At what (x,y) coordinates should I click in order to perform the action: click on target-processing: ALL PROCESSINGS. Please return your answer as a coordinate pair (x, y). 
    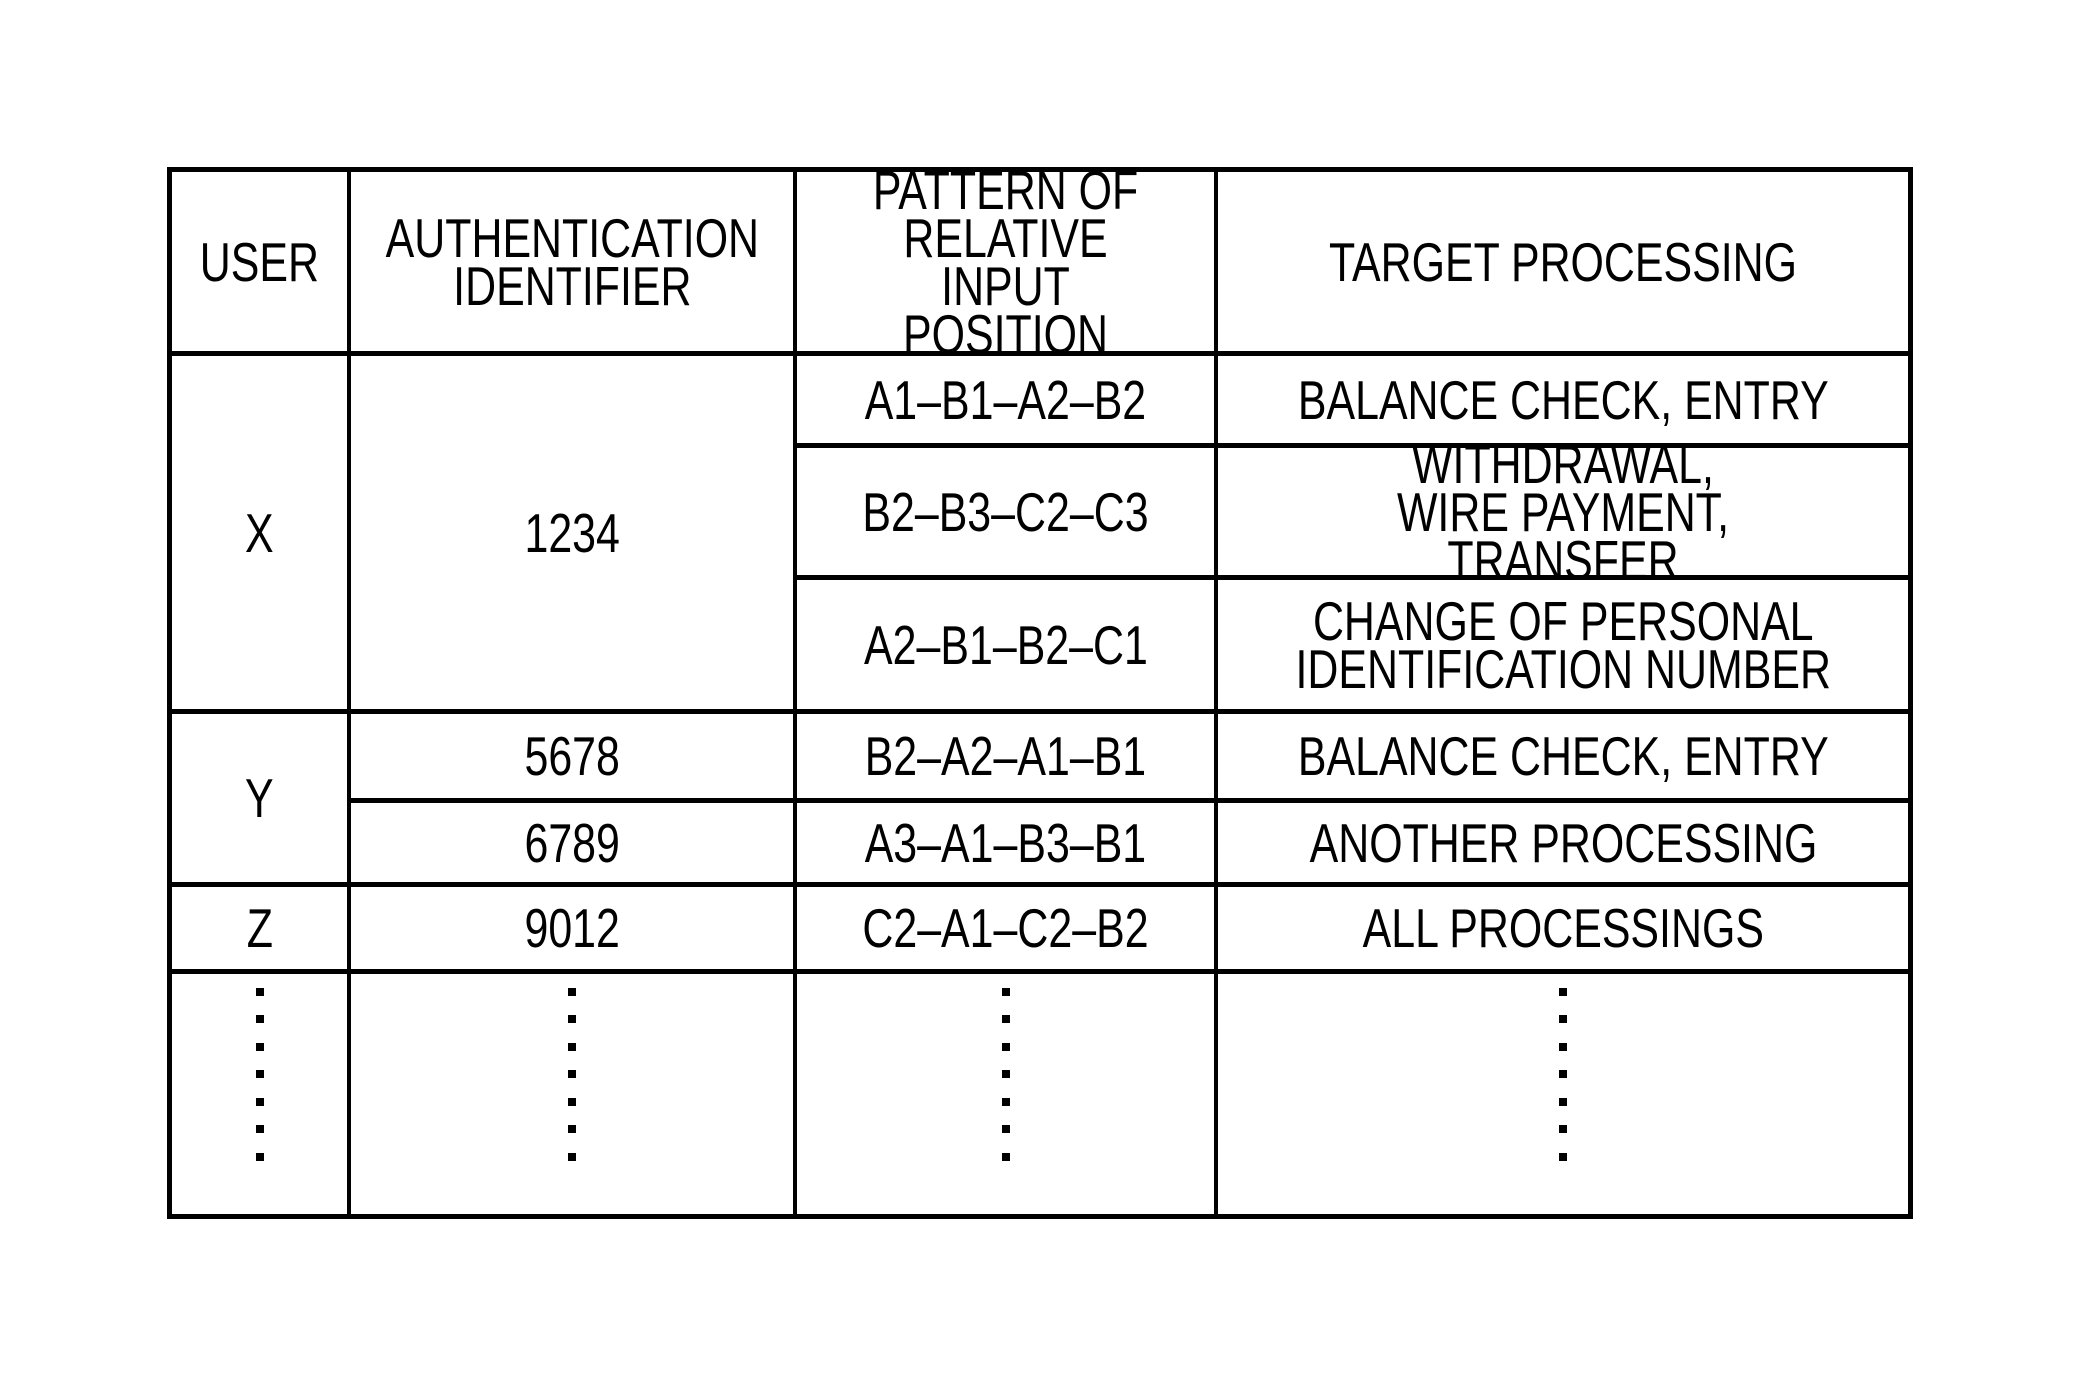
    Looking at the image, I should click on (1563, 928).